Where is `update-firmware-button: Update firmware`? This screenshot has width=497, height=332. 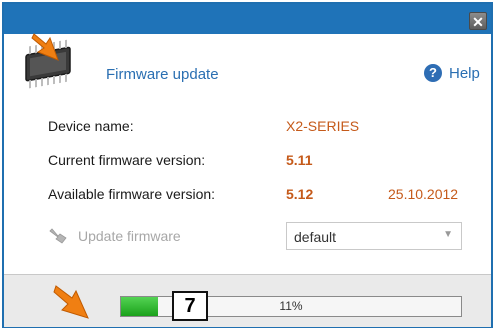 update-firmware-button: Update firmware is located at coordinates (114, 236).